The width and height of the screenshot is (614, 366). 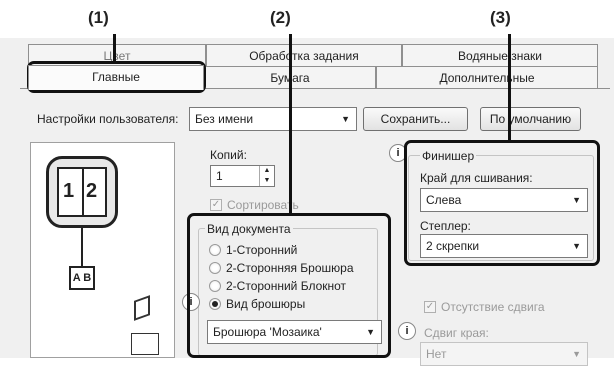 I want to click on page-number-1: 1, so click(x=69, y=191).